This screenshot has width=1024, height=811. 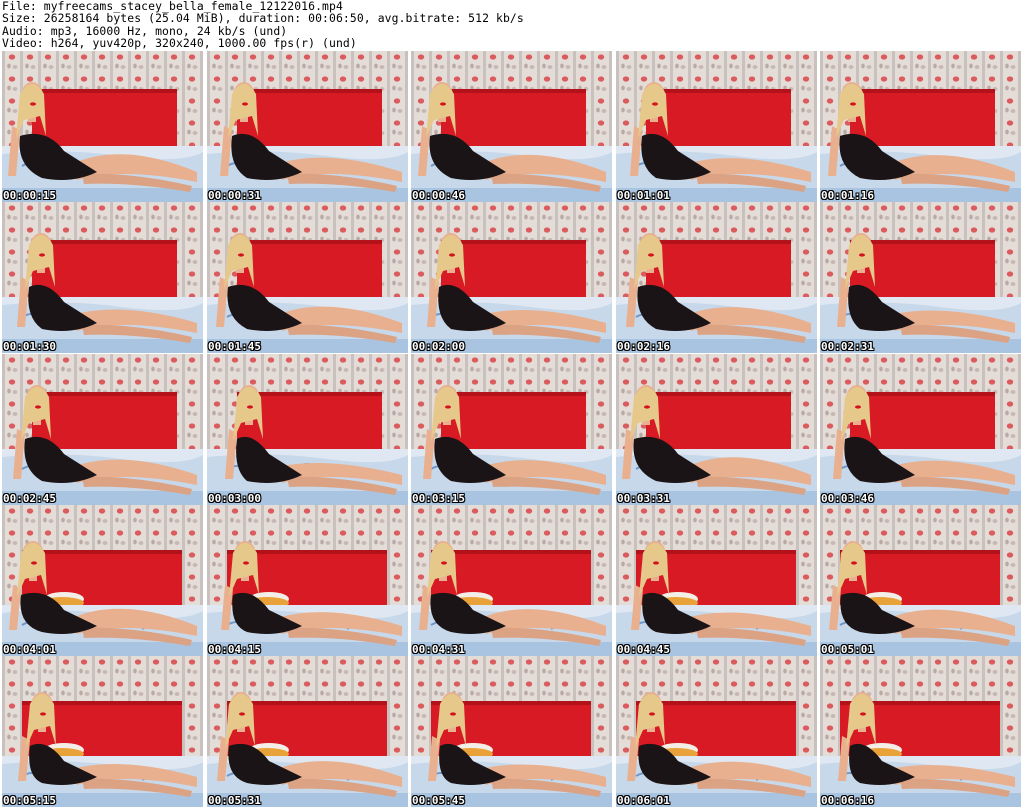 I want to click on frame-timestamp: 00:01:30, so click(x=29, y=346).